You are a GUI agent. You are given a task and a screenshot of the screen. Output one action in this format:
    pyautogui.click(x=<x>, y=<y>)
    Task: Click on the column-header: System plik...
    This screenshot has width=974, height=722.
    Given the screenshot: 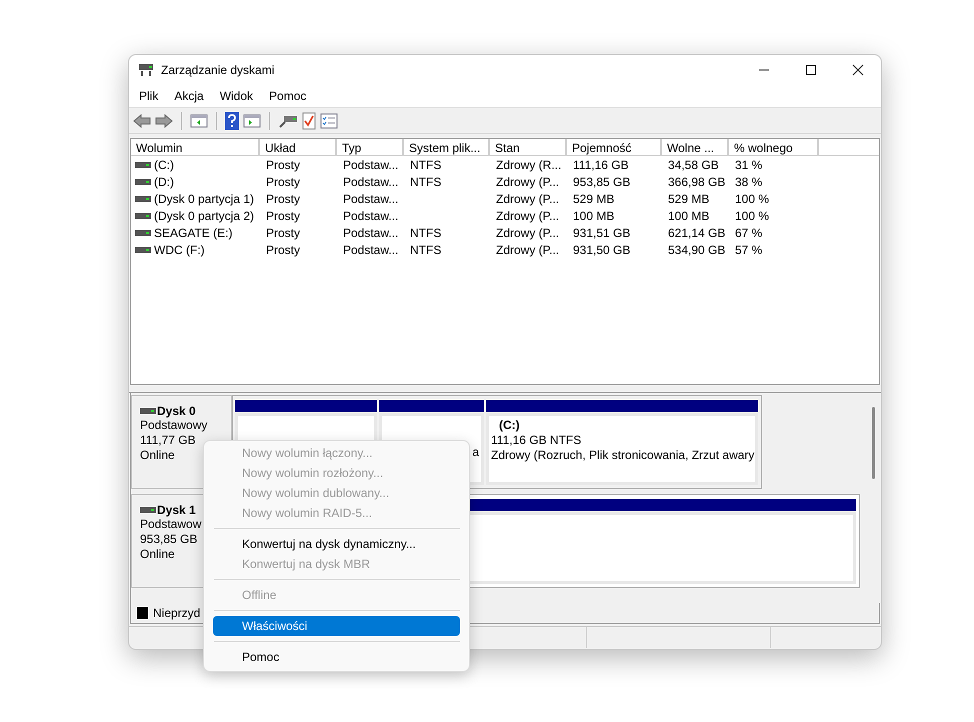 What is the action you would take?
    pyautogui.click(x=447, y=147)
    